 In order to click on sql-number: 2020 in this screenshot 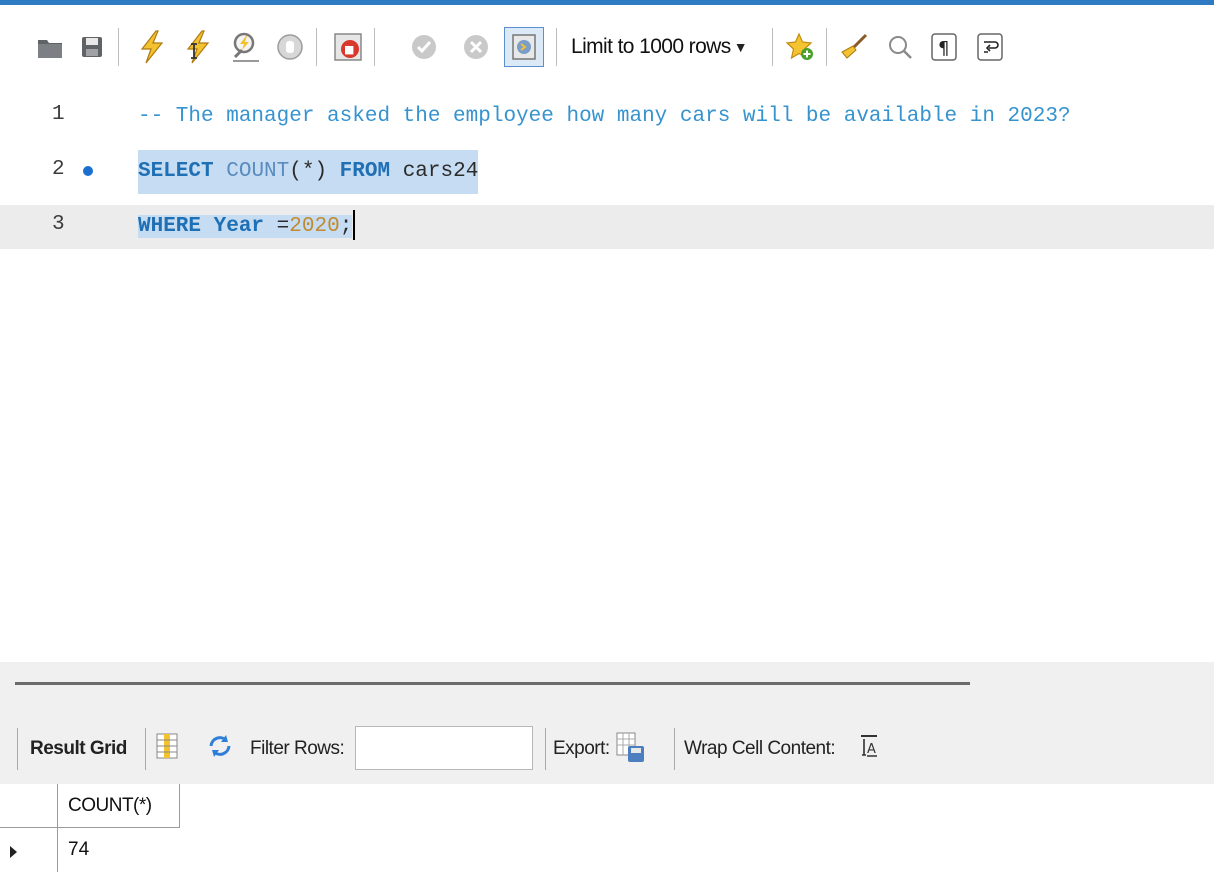, I will do `click(314, 226)`.